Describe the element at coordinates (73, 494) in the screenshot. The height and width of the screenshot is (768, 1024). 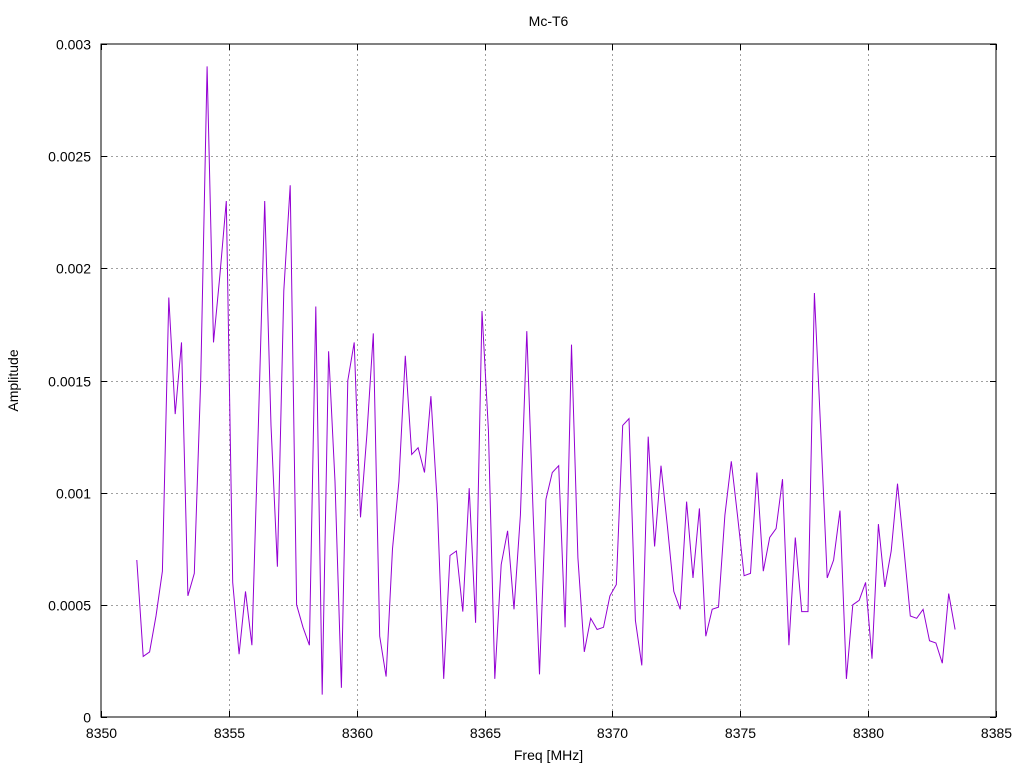
I see `y-tick-label: 0.001` at that location.